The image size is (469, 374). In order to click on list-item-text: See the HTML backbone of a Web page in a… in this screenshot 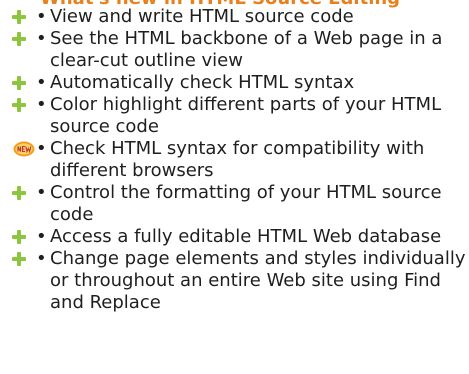, I will do `click(246, 49)`.